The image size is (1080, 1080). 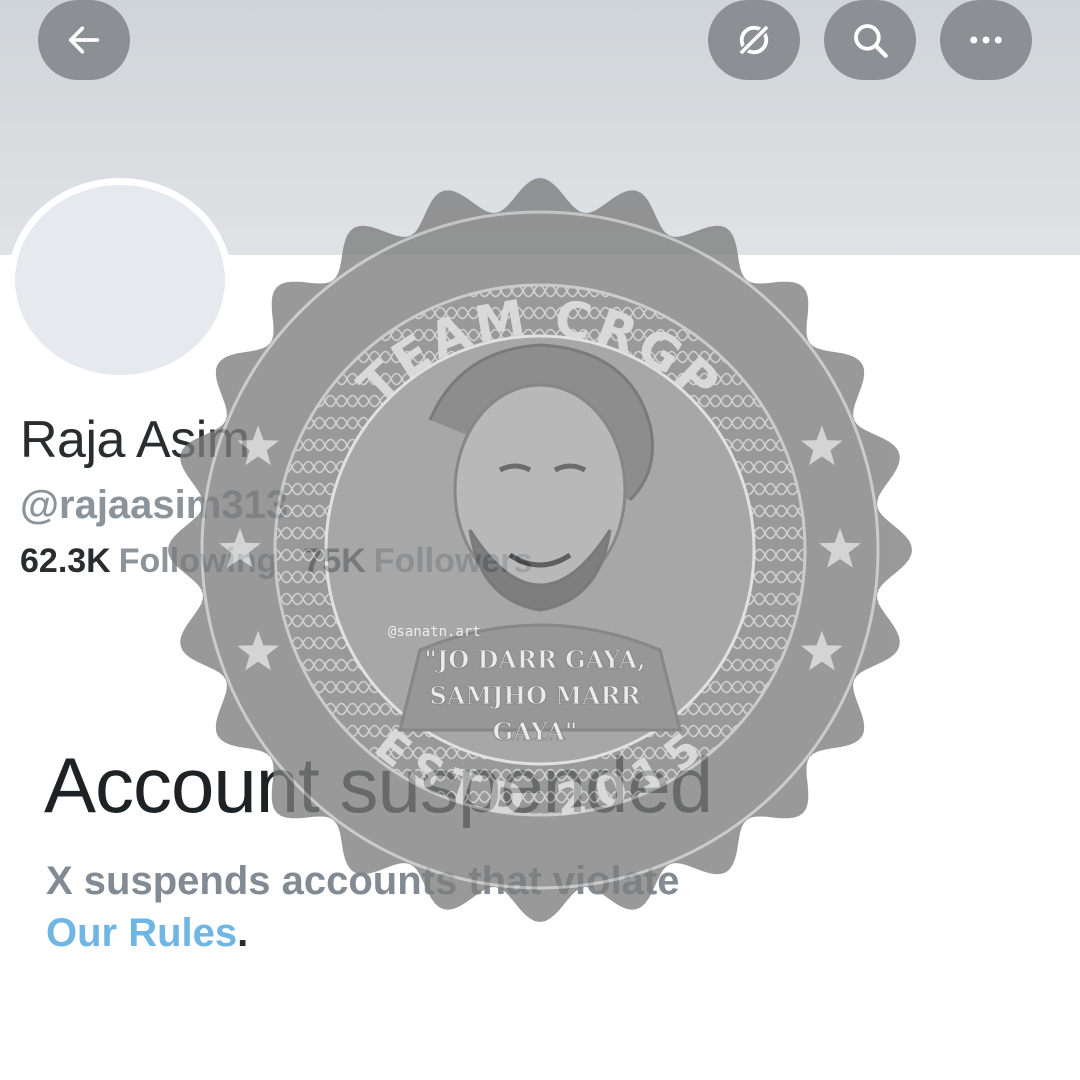 What do you see at coordinates (434, 632) in the screenshot?
I see `artist-credit: @sanatn.art` at bounding box center [434, 632].